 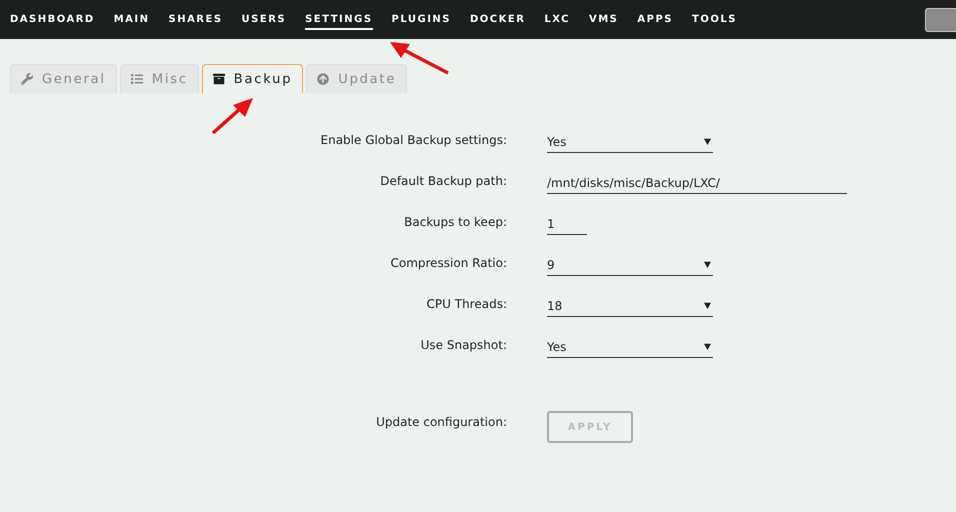 What do you see at coordinates (253, 78) in the screenshot?
I see `tab: Backup` at bounding box center [253, 78].